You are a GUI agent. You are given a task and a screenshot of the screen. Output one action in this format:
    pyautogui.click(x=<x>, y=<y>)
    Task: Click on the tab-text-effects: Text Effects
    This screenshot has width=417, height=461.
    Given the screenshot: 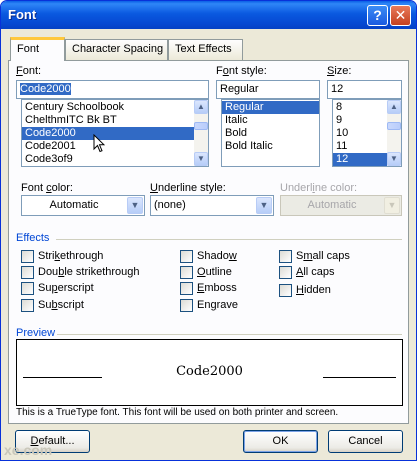 What is the action you would take?
    pyautogui.click(x=205, y=49)
    